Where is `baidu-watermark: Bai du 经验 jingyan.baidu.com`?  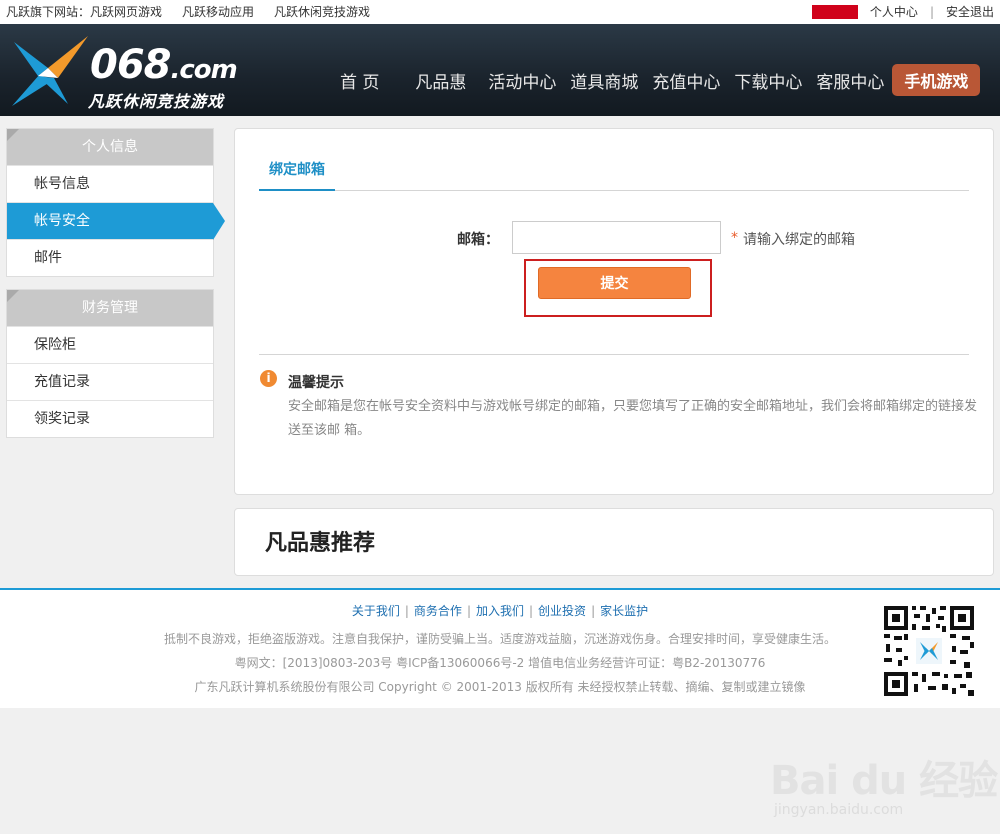 baidu-watermark: Bai du 经验 jingyan.baidu.com is located at coordinates (884, 783).